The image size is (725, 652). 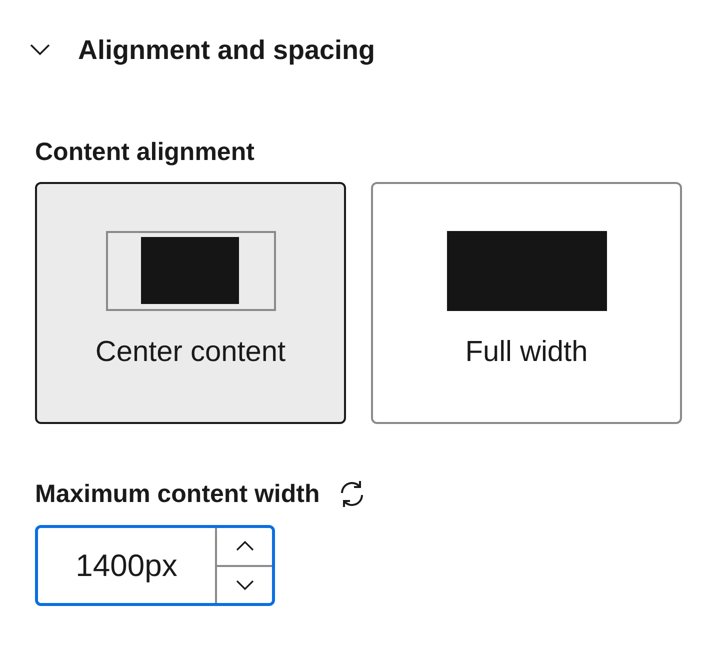 I want to click on number-input-field: 1400px, so click(x=155, y=565).